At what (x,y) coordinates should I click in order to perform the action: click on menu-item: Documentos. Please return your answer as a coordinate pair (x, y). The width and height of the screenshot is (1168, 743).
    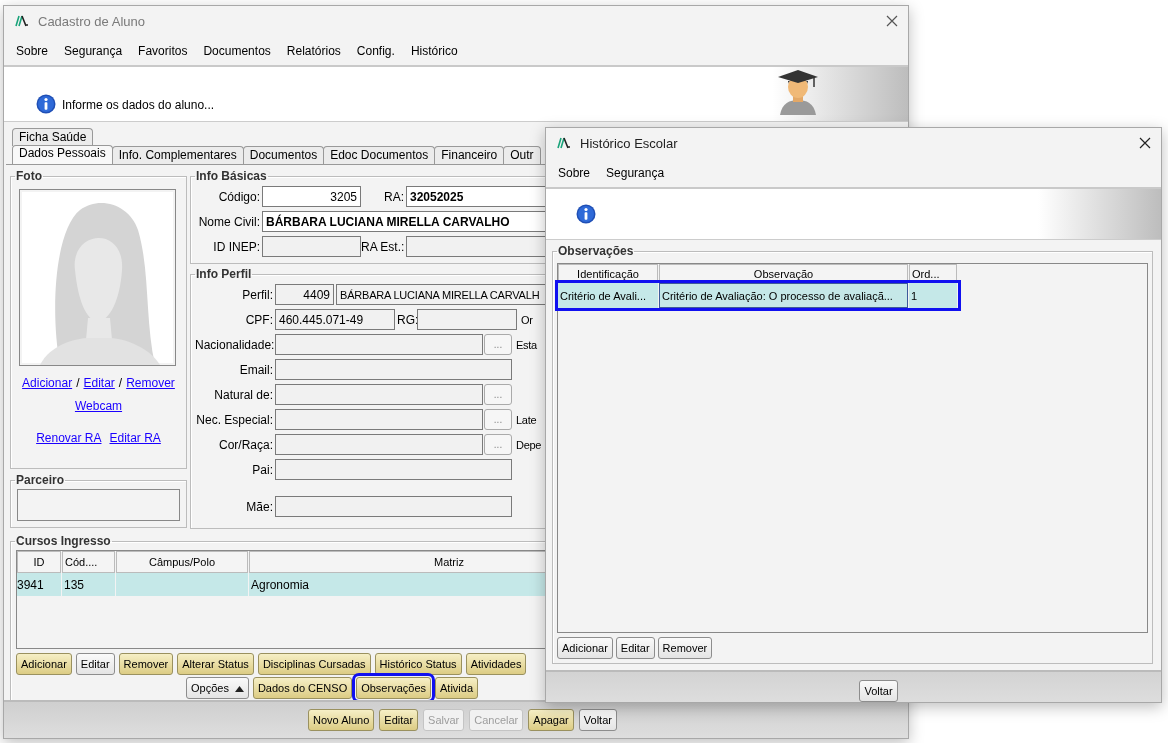
    Looking at the image, I should click on (237, 50).